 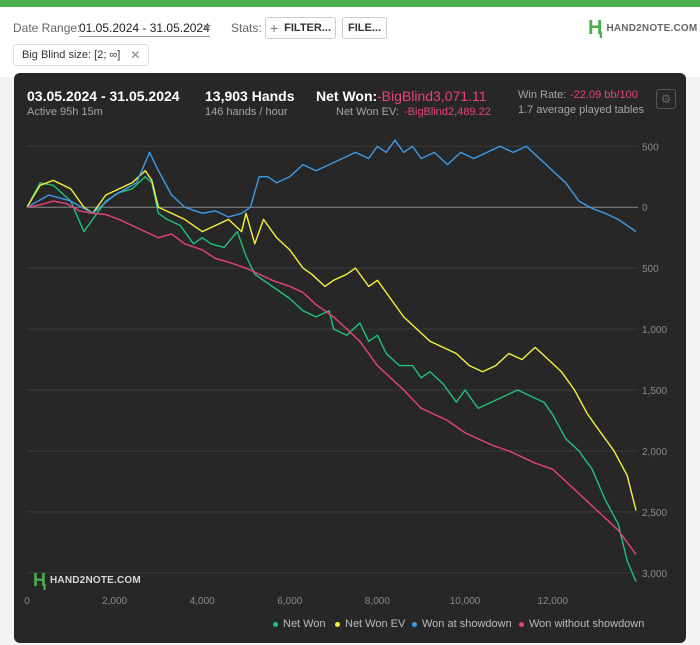 What do you see at coordinates (331, 186) in the screenshot?
I see `series-line-won-at-showdown` at bounding box center [331, 186].